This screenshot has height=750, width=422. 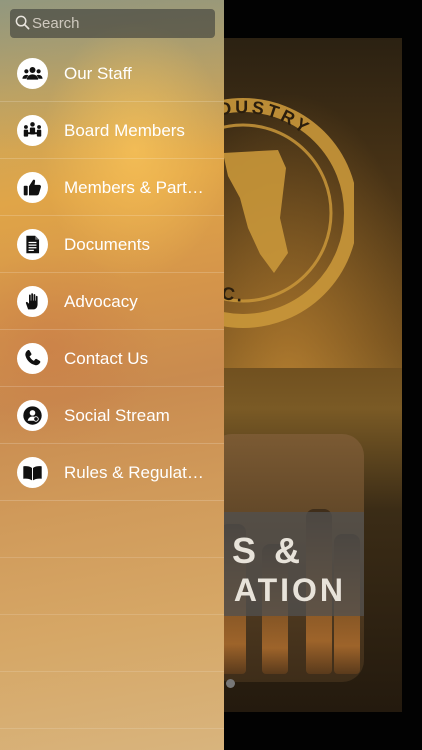 I want to click on menu-item-label: Documents, so click(x=107, y=244).